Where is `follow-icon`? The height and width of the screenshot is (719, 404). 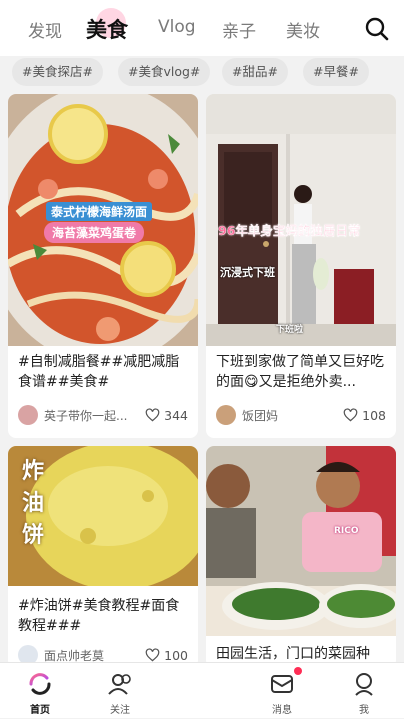 follow-icon is located at coordinates (119, 684).